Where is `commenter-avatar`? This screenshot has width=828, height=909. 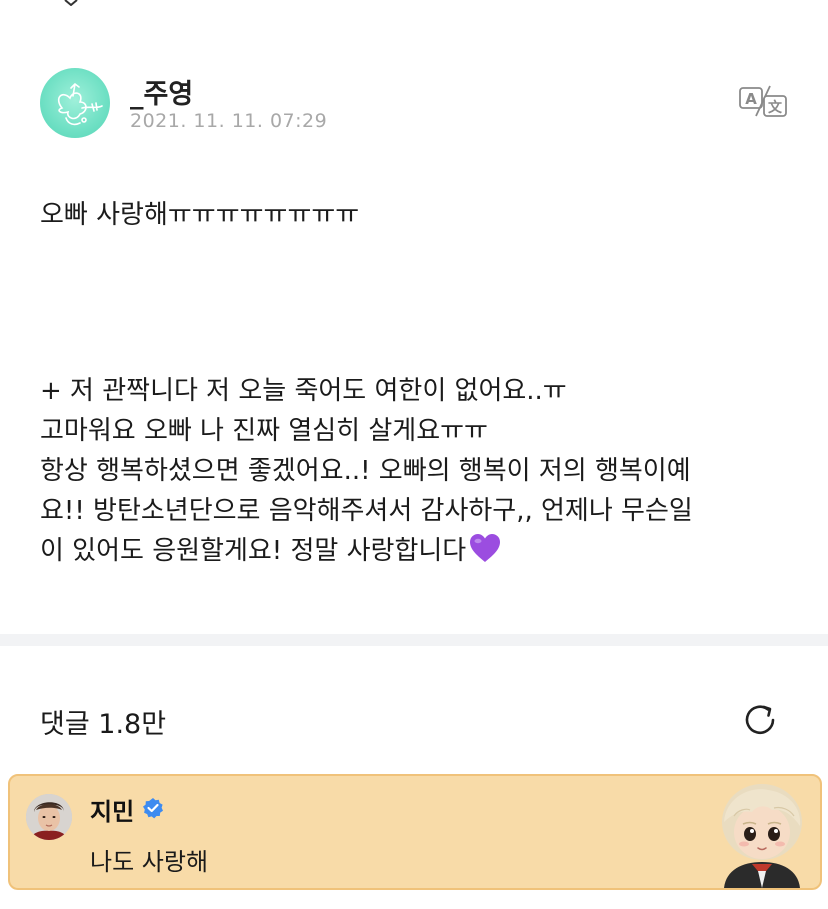
commenter-avatar is located at coordinates (49, 817).